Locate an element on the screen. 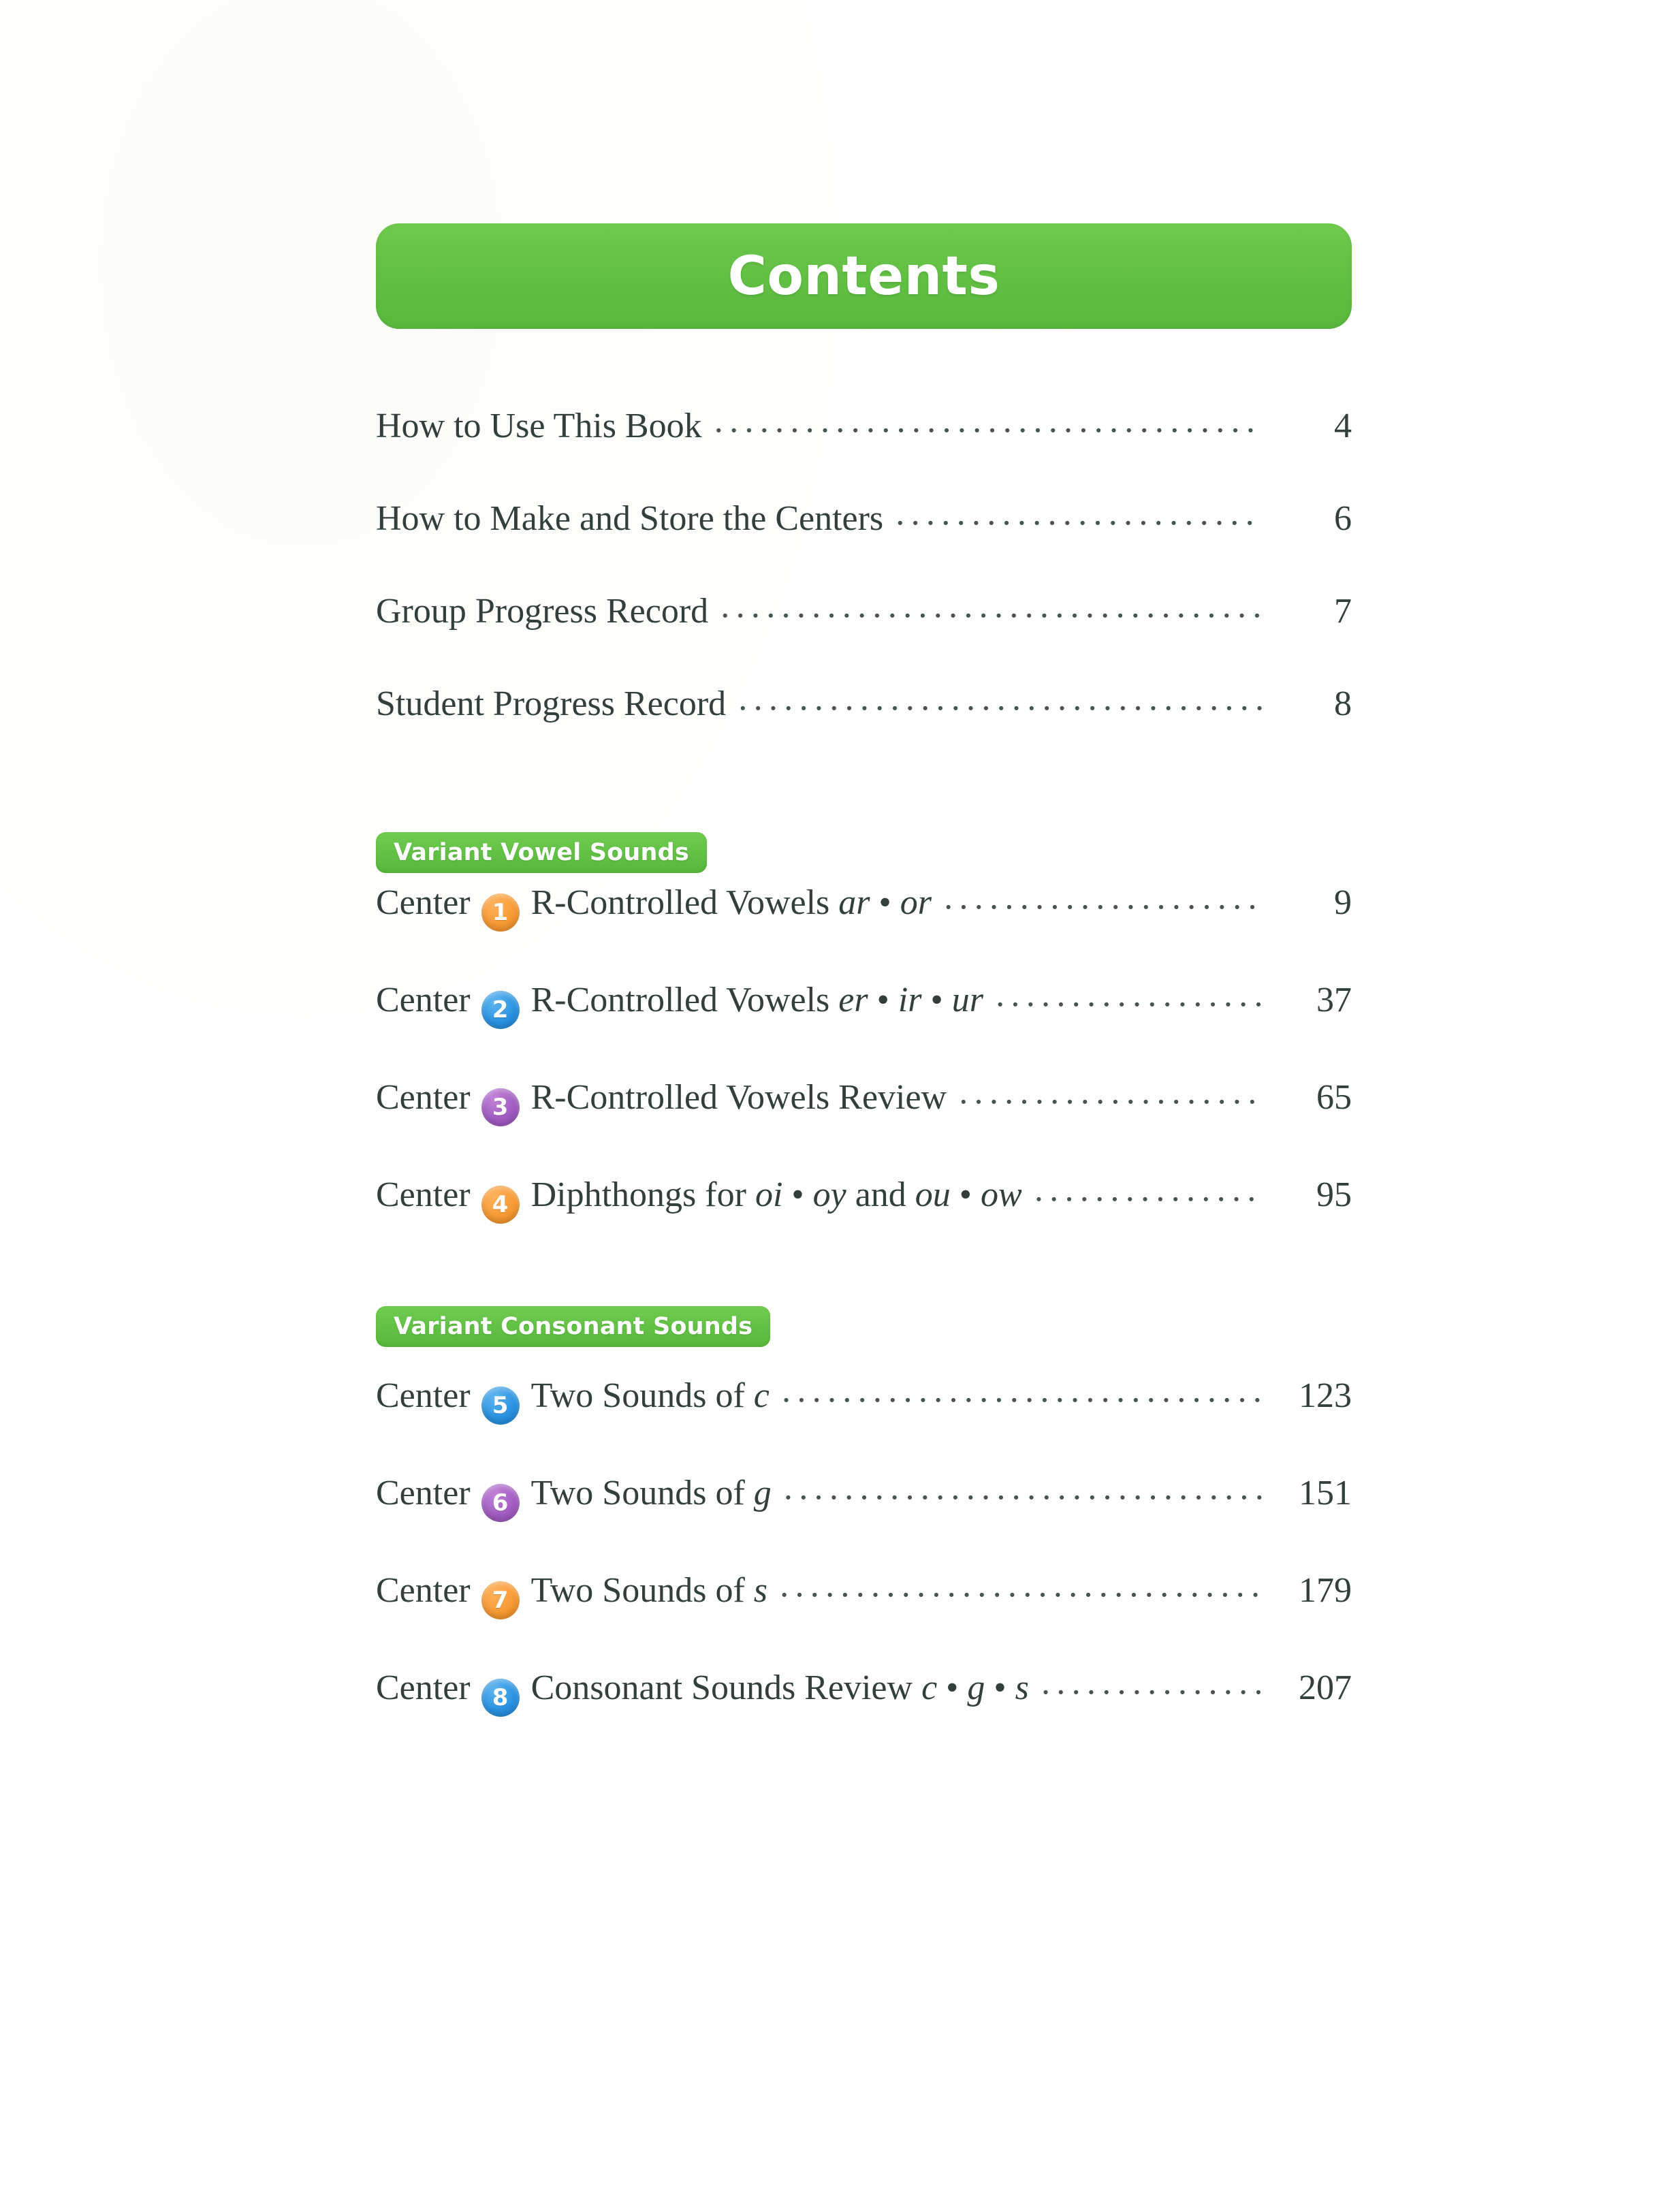 The width and height of the screenshot is (1680, 2203). toc-entry-title: Consonant Sounds Review c • g • s is located at coordinates (780, 1688).